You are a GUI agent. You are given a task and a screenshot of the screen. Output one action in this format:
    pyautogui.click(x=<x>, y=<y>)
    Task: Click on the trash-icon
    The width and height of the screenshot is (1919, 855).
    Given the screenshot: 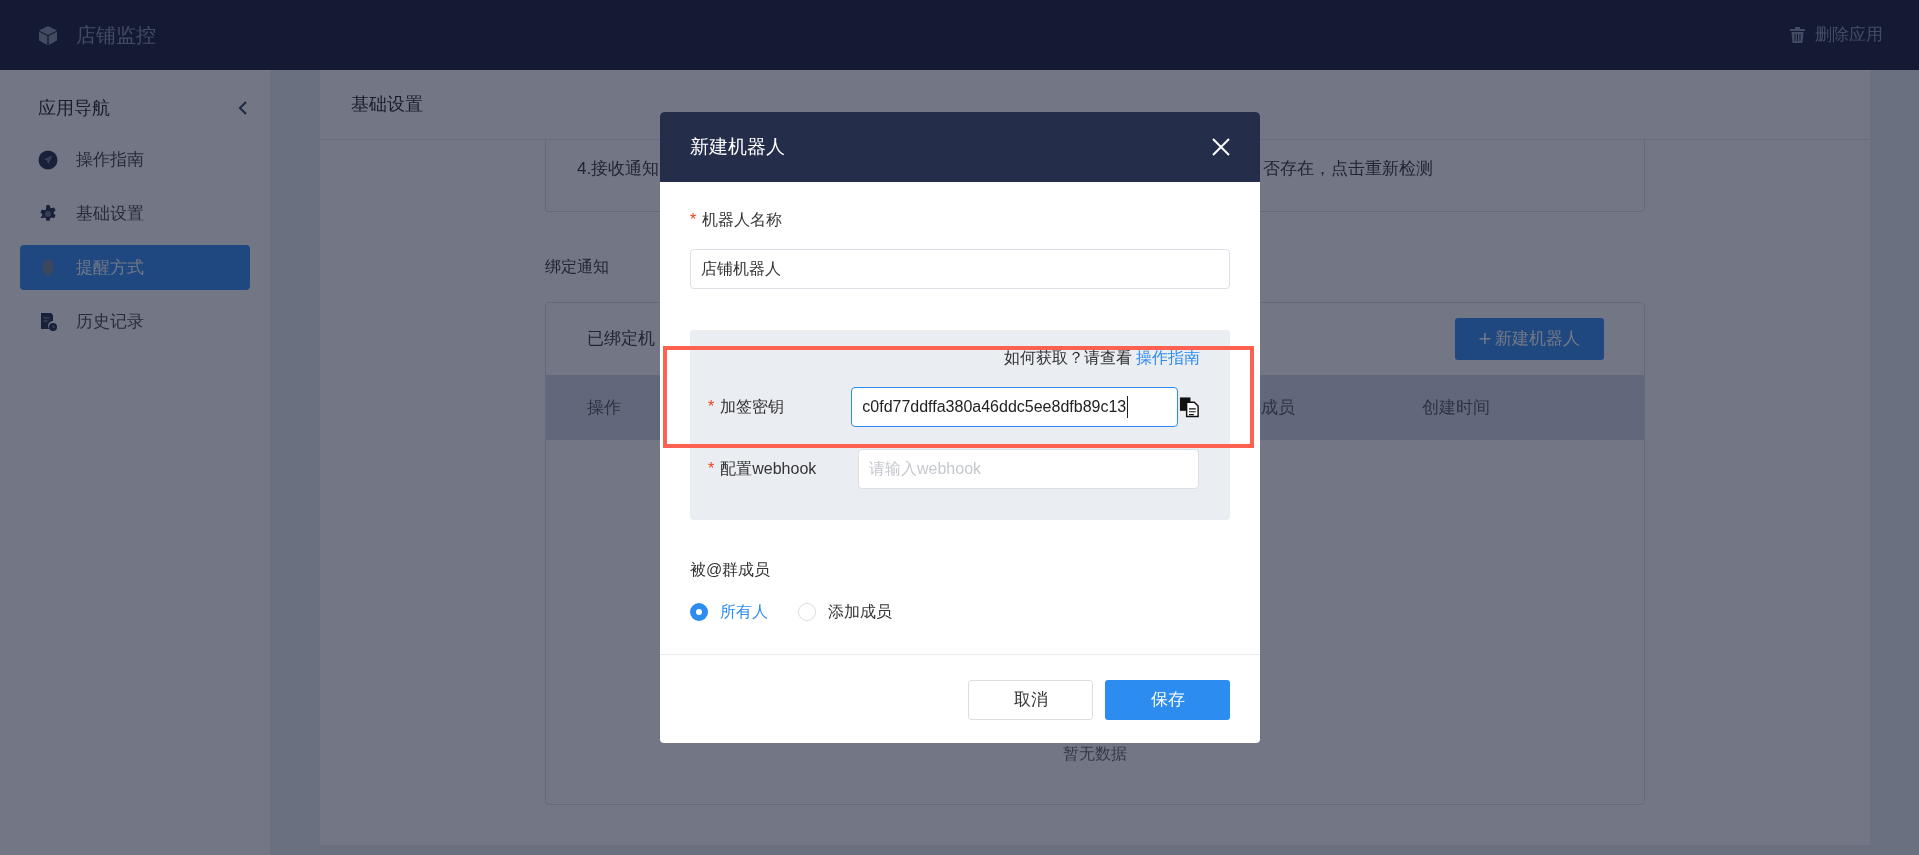 What is the action you would take?
    pyautogui.click(x=1797, y=35)
    